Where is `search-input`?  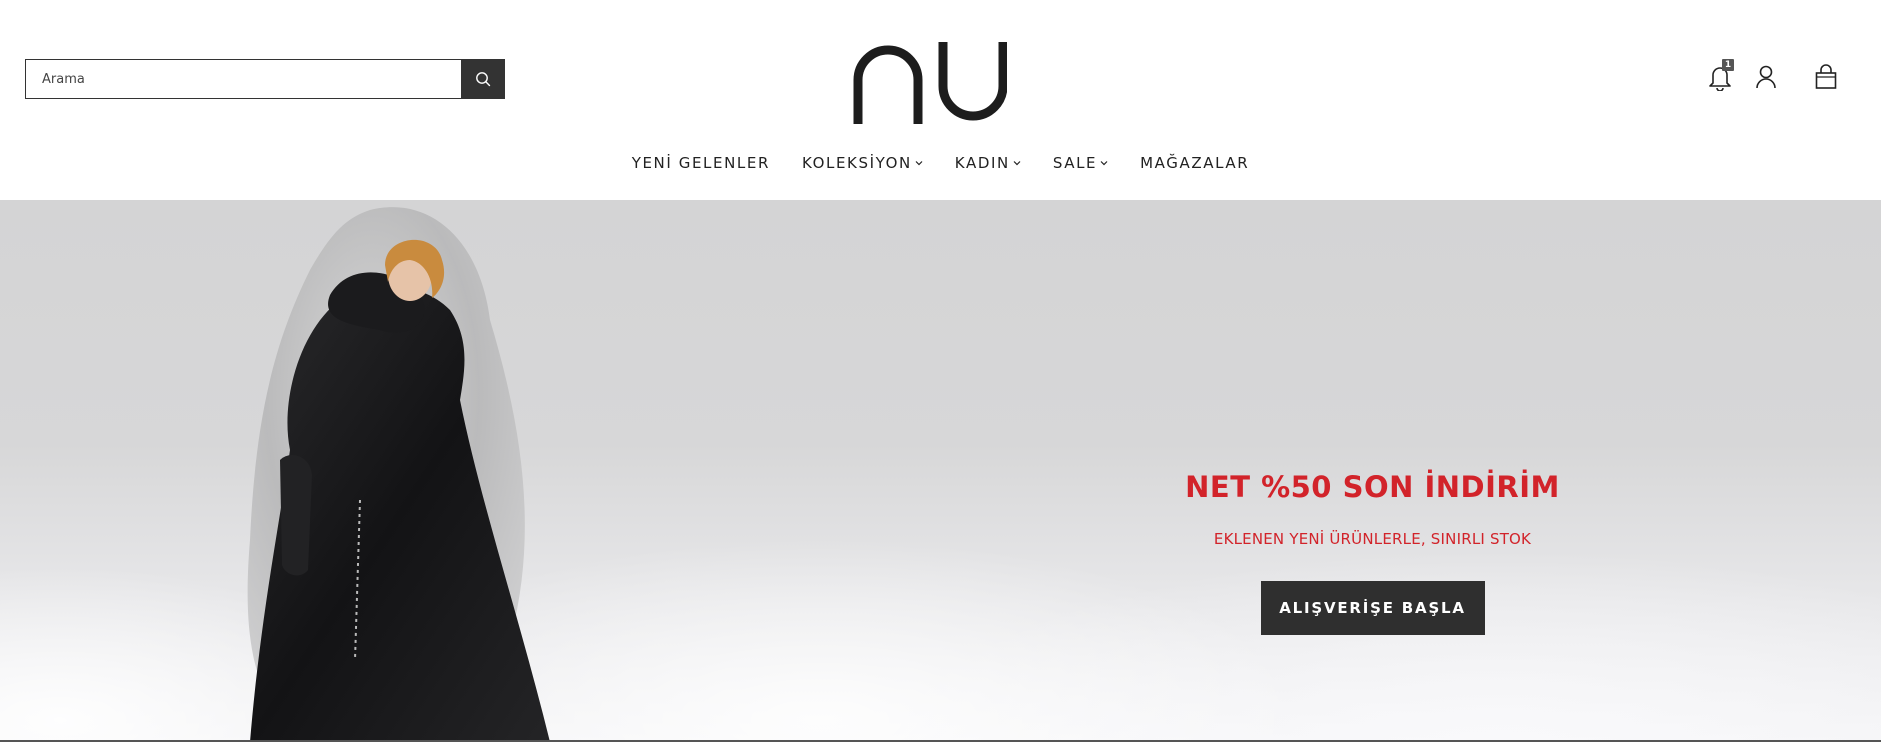
search-input is located at coordinates (243, 79).